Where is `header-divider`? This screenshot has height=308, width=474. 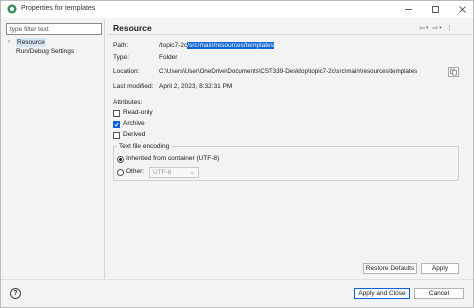 header-divider is located at coordinates (289, 34).